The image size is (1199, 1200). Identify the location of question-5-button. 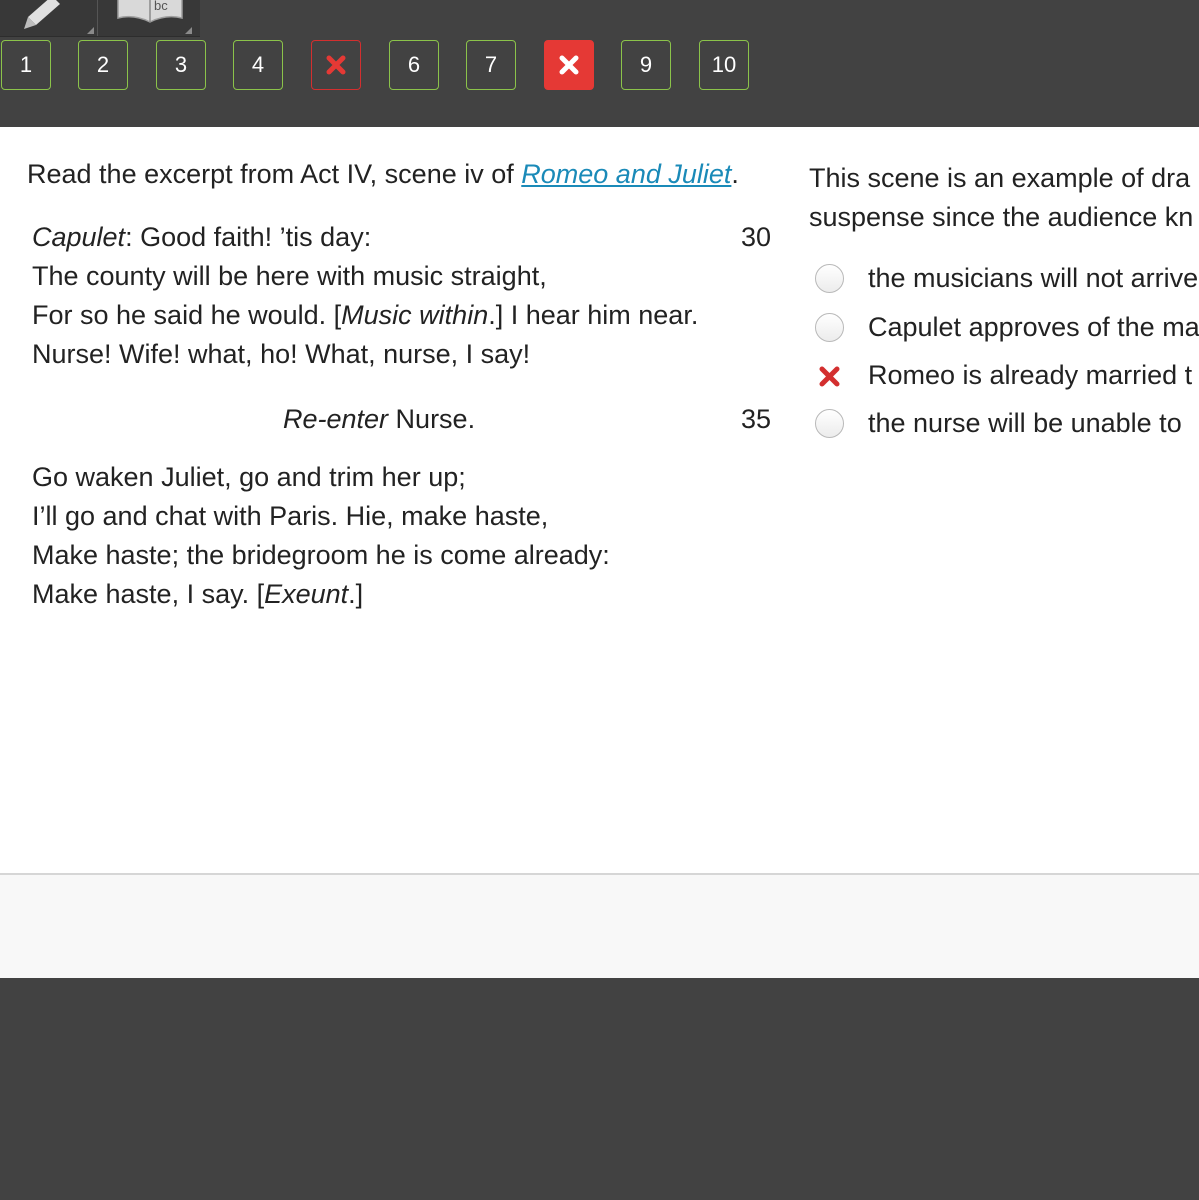
(336, 65).